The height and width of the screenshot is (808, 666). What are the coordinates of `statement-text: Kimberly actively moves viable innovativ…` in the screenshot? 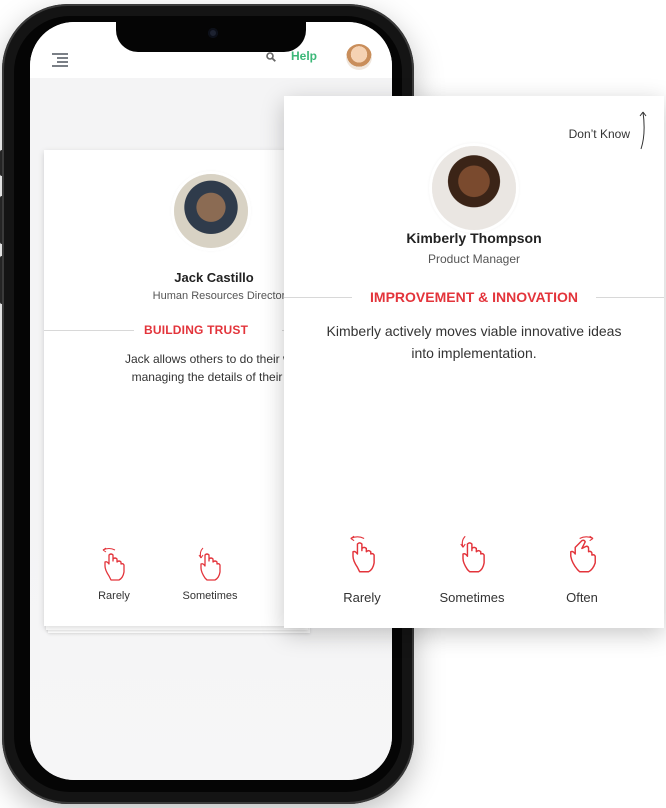 It's located at (474, 342).